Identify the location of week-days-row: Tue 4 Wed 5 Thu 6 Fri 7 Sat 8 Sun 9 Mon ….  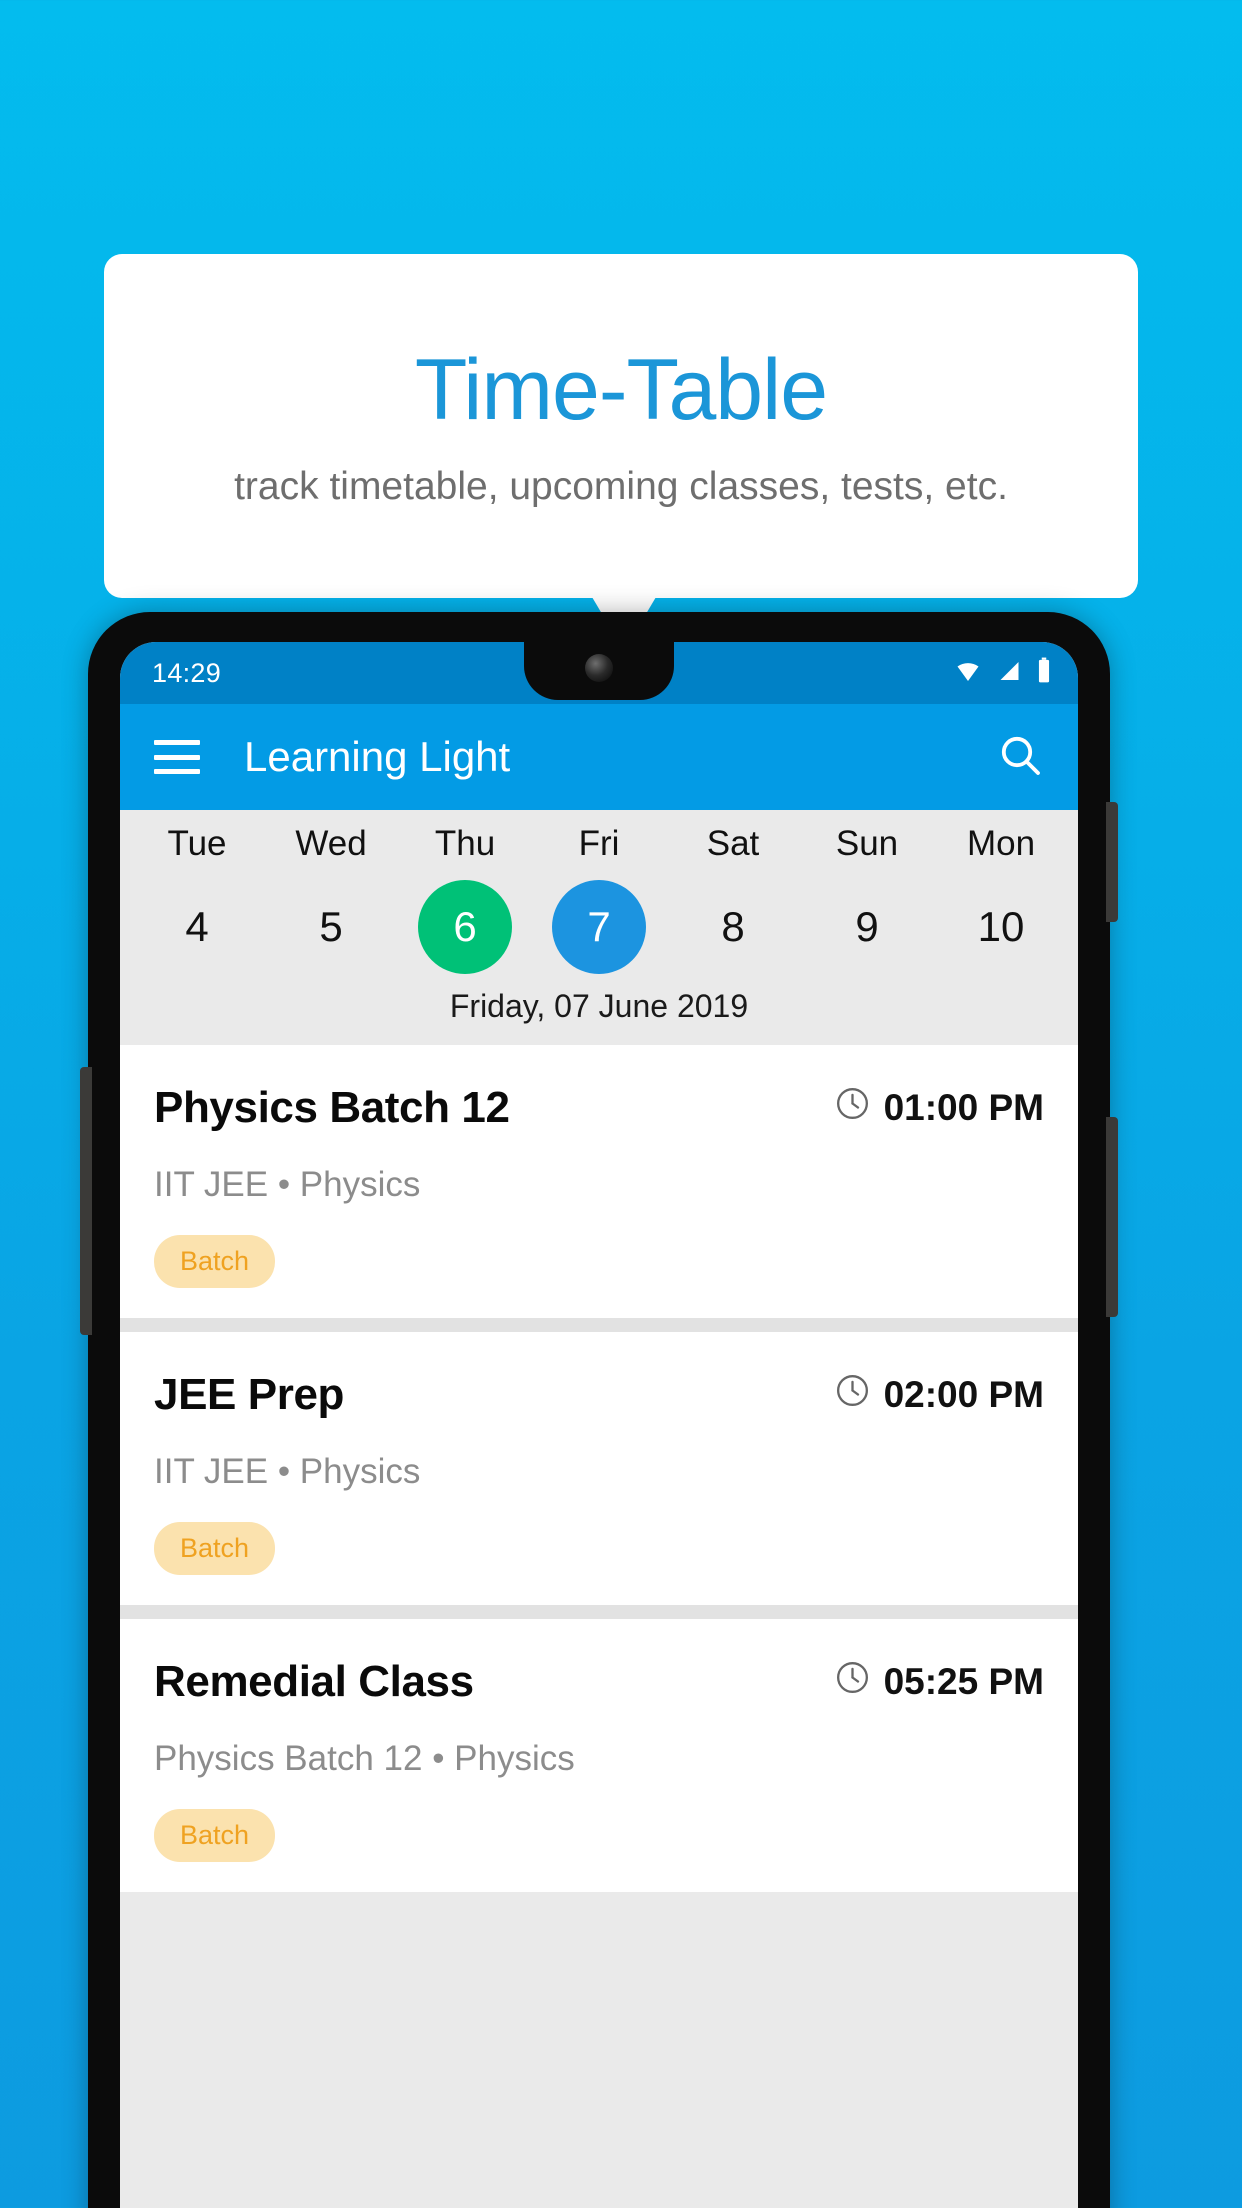
(599, 899).